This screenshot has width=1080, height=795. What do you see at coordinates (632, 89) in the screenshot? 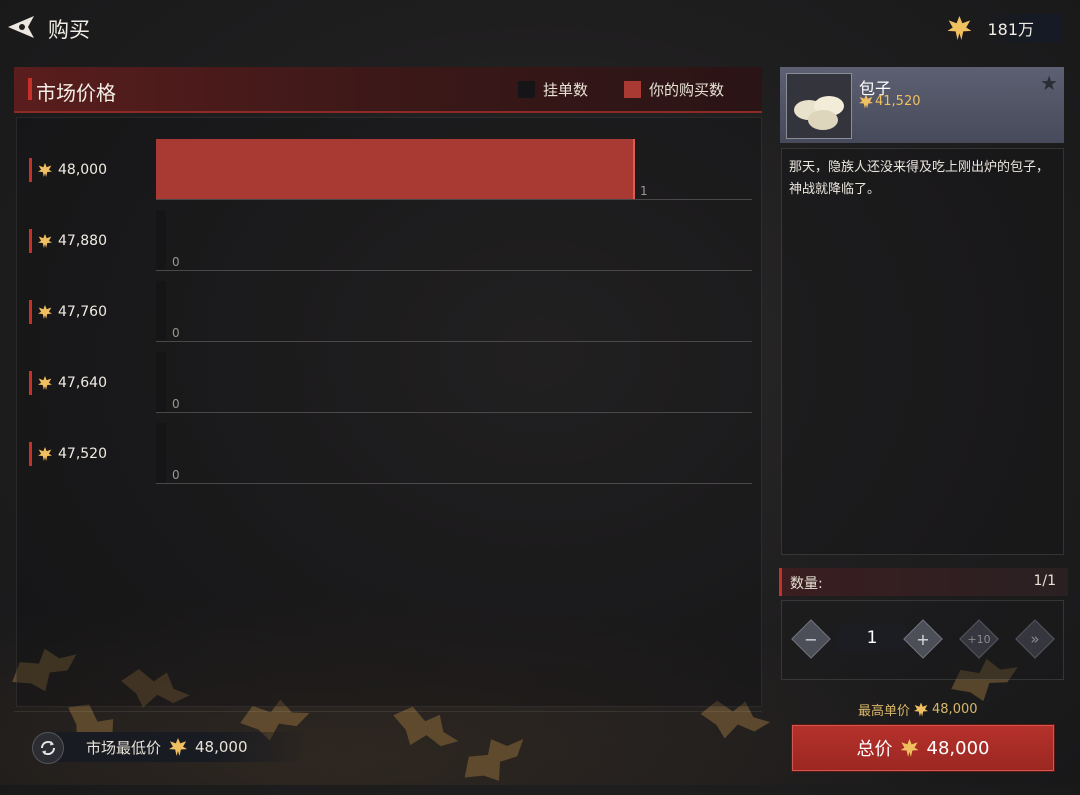
I see `legend-swatch-your-purchase` at bounding box center [632, 89].